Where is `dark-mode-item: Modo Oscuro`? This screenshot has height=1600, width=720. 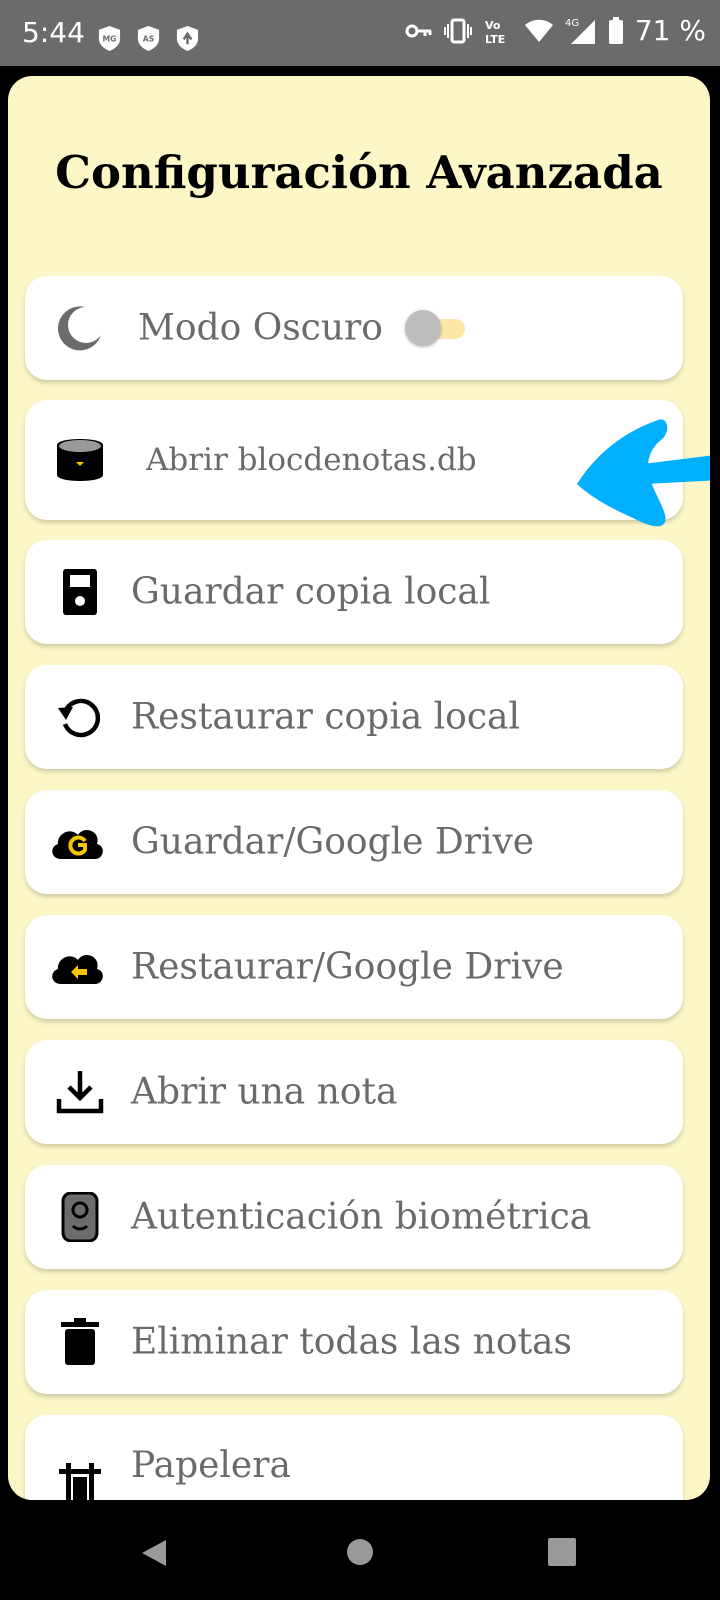 dark-mode-item: Modo Oscuro is located at coordinates (354, 328).